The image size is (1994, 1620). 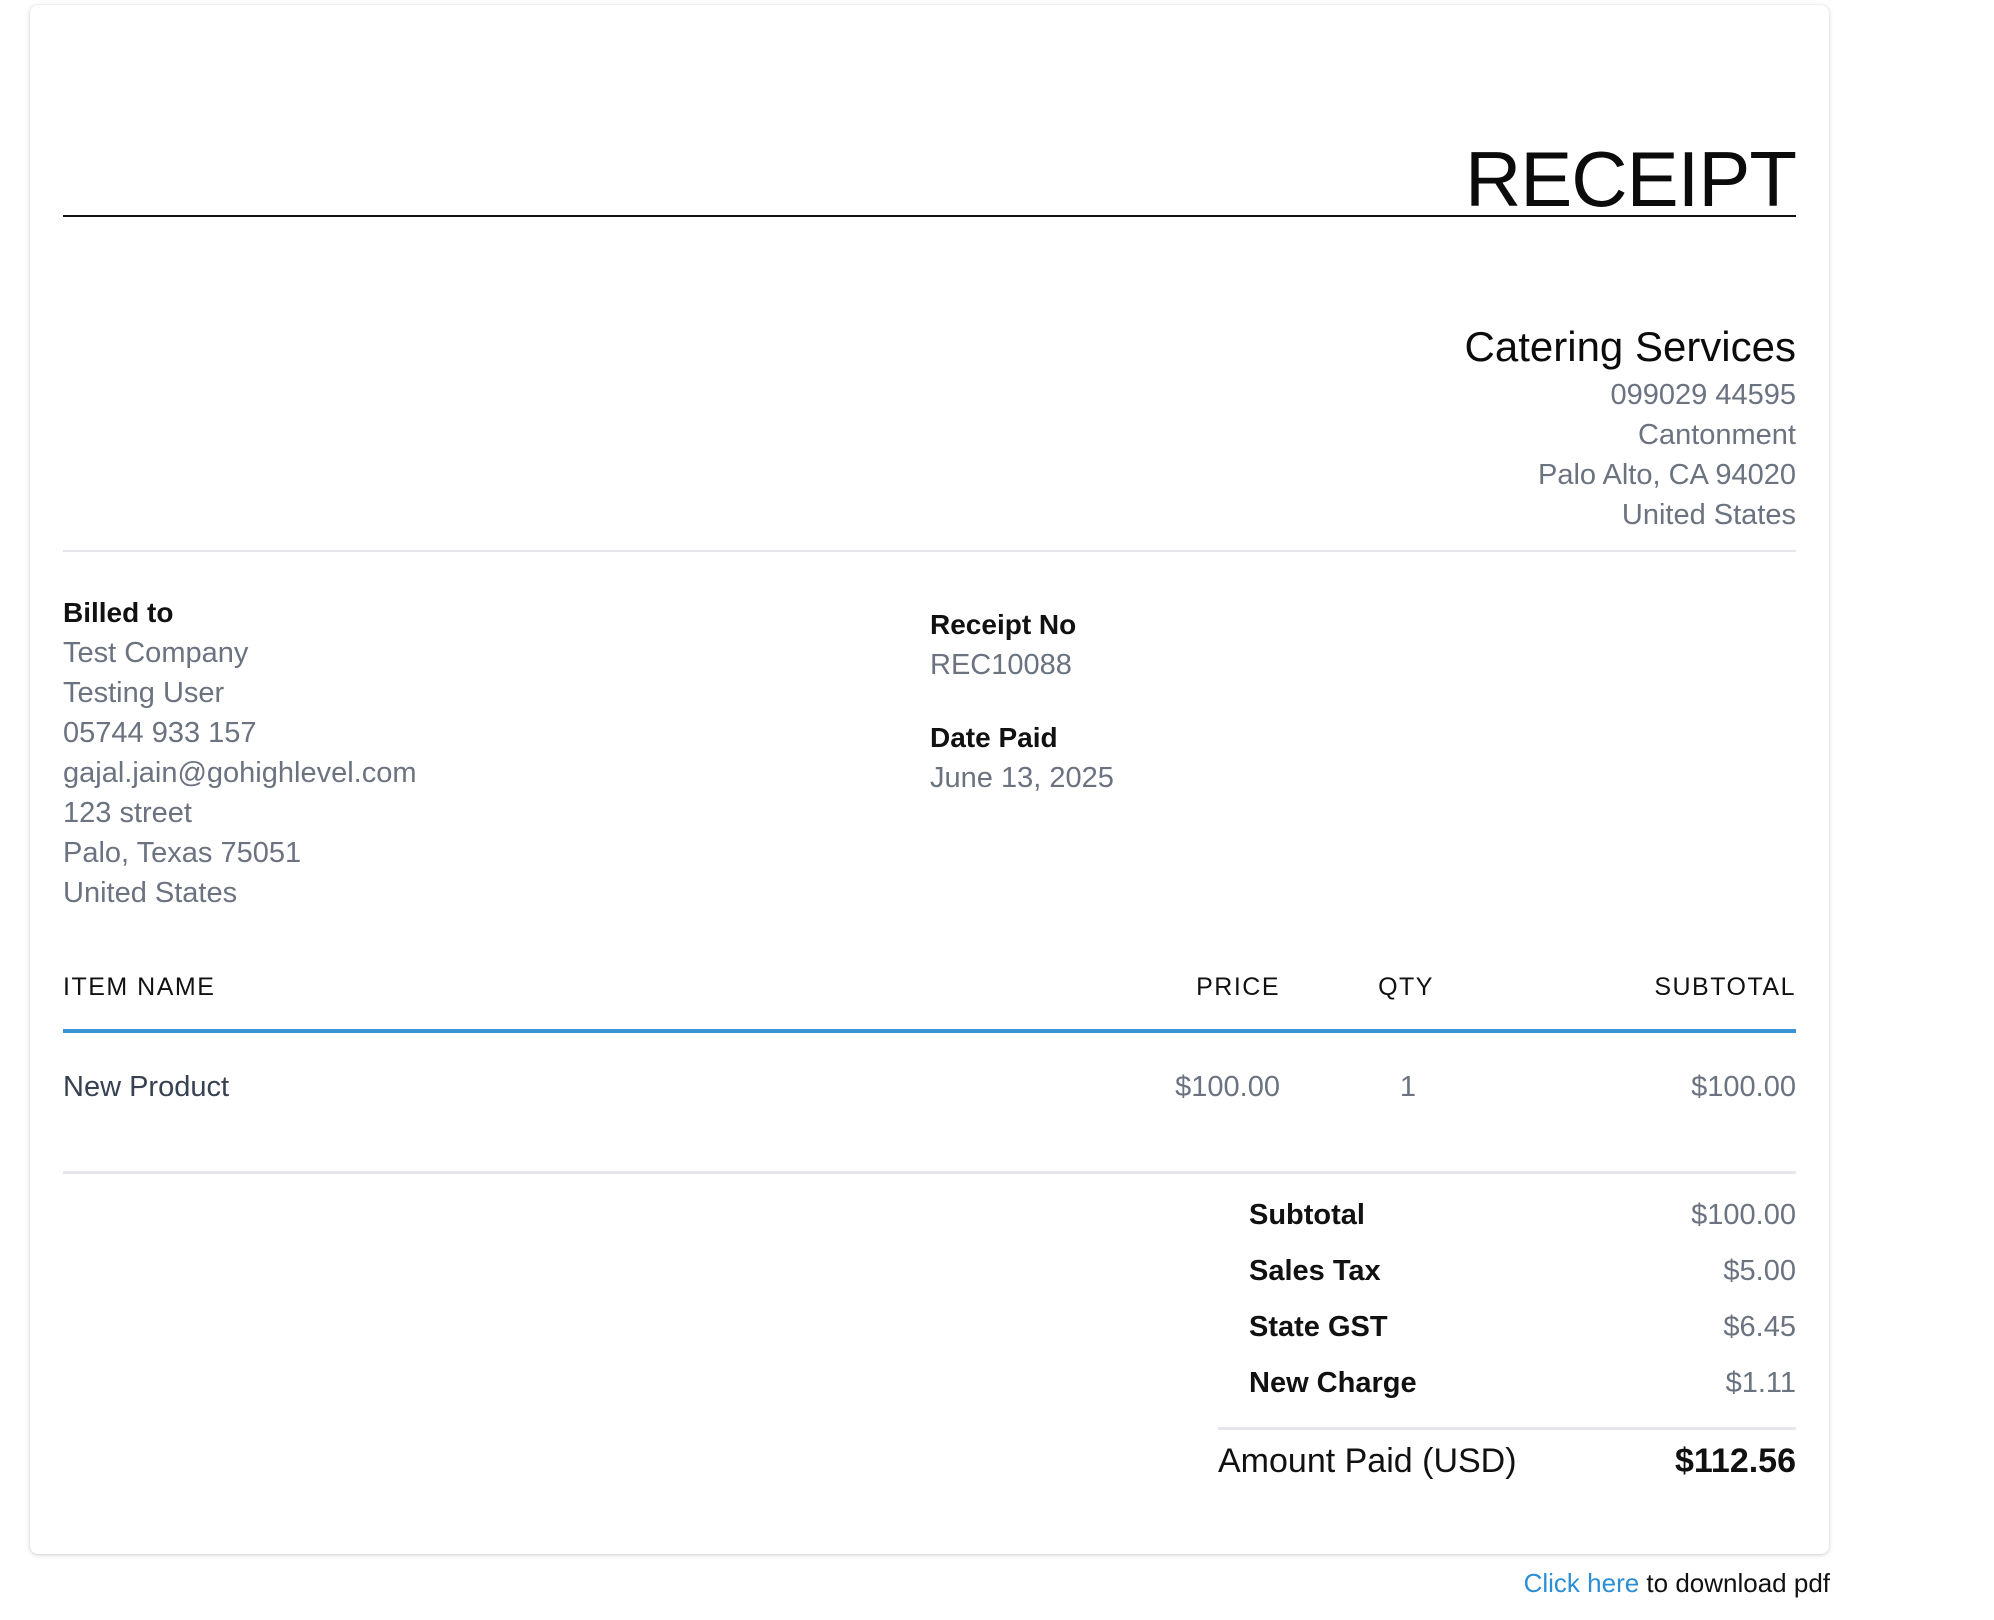 What do you see at coordinates (118, 612) in the screenshot?
I see `billed-to-label: Billed to` at bounding box center [118, 612].